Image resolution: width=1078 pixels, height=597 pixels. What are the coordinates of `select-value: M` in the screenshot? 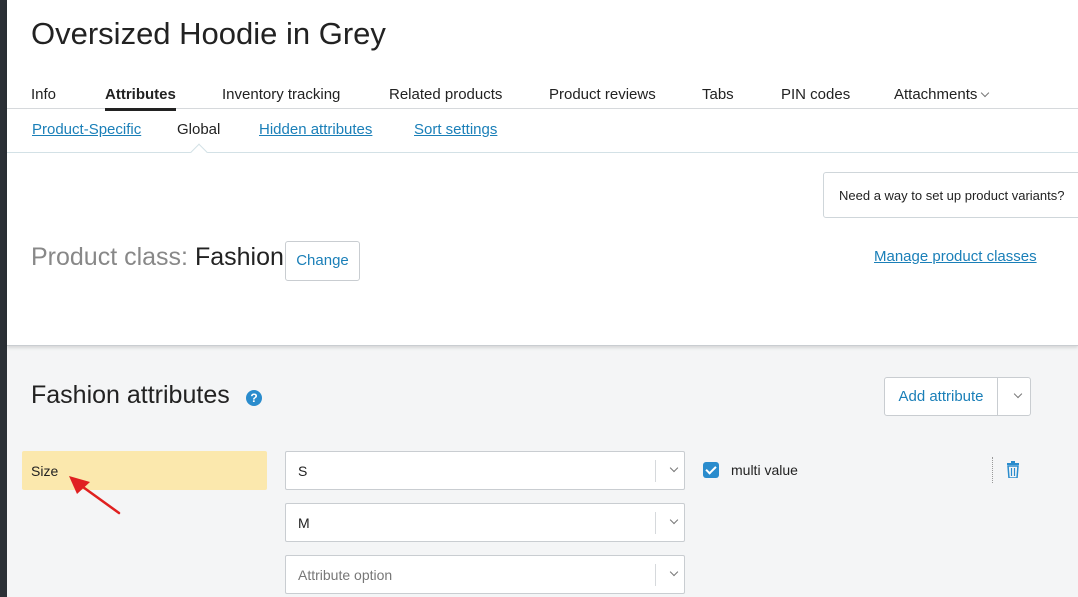 It's located at (304, 523).